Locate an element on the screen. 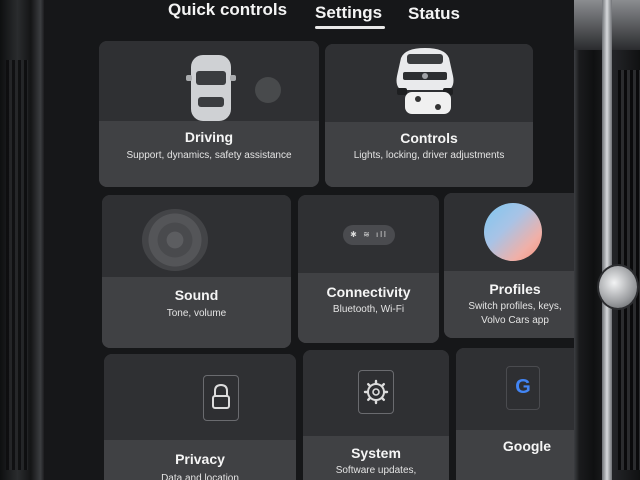 The image size is (640, 480). card-google: G Google is located at coordinates (515, 414).